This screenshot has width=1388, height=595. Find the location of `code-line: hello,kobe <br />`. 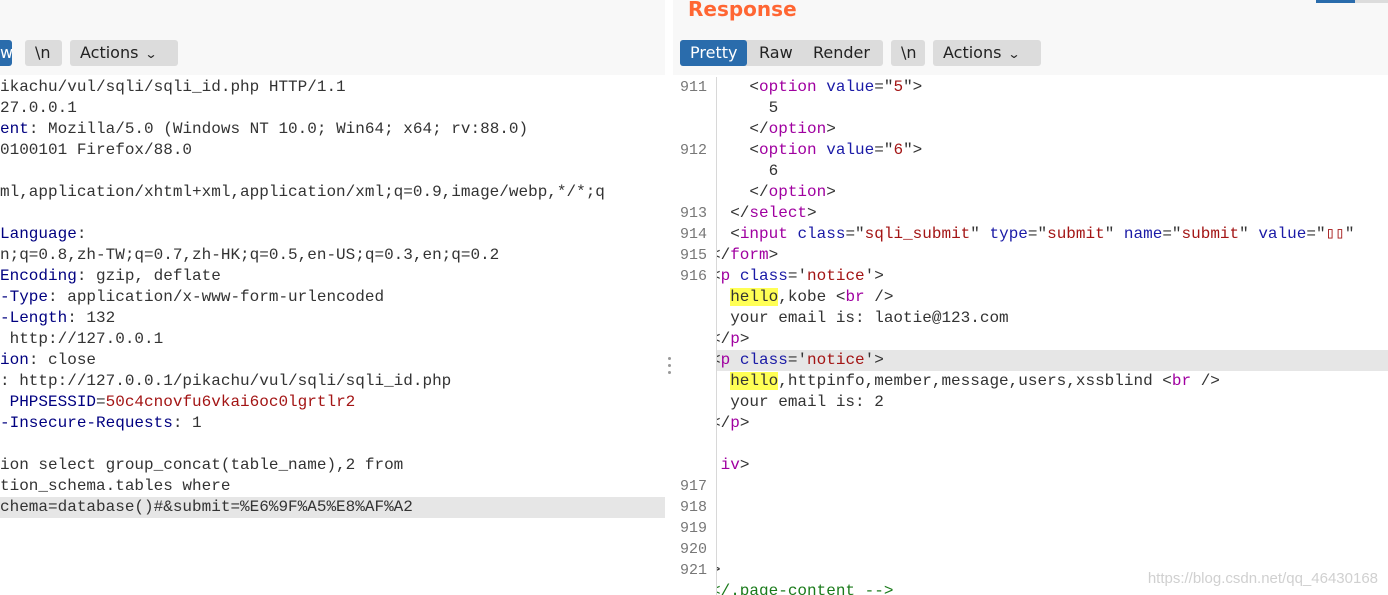

code-line: hello,kobe <br /> is located at coordinates (1052, 297).